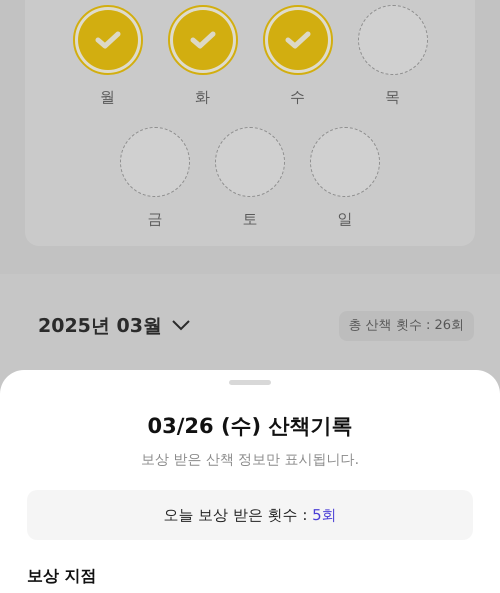  I want to click on section-title: 보상 지점, so click(62, 576).